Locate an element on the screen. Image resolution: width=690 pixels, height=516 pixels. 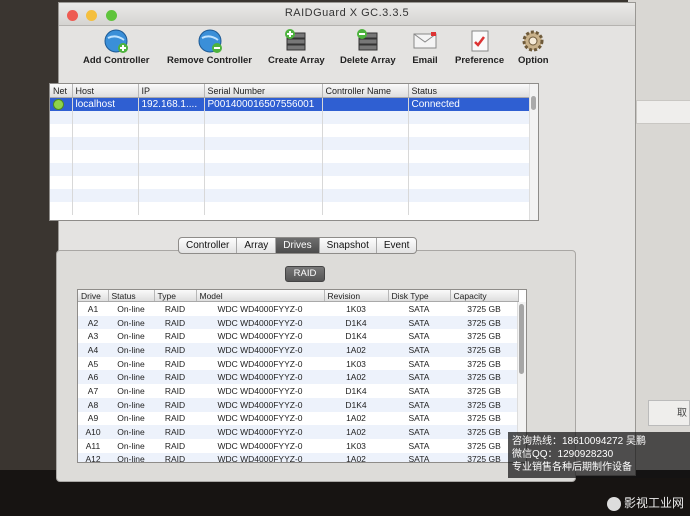
brand-watermark: 影视工业网 is located at coordinates (645, 502).